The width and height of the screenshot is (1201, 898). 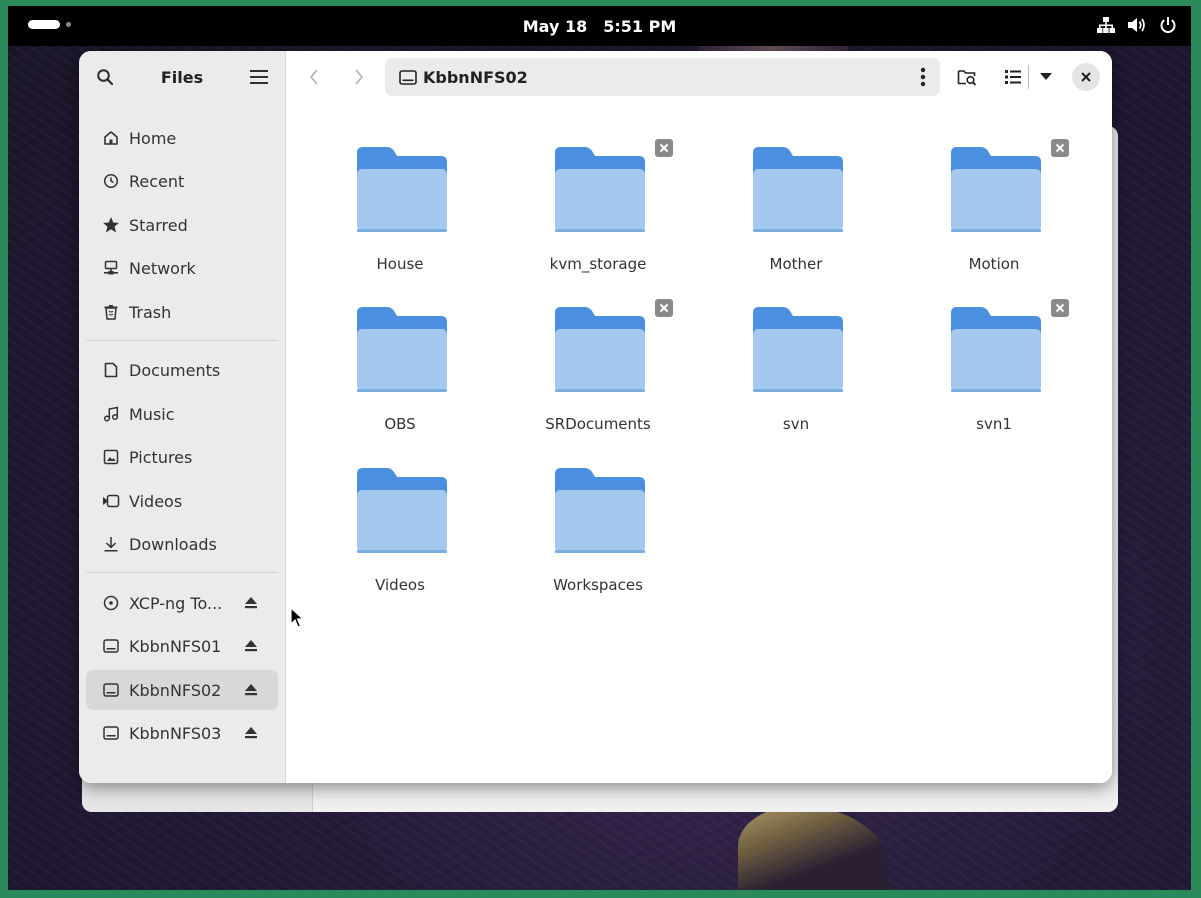 I want to click on hamburger-menu-icon, so click(x=259, y=77).